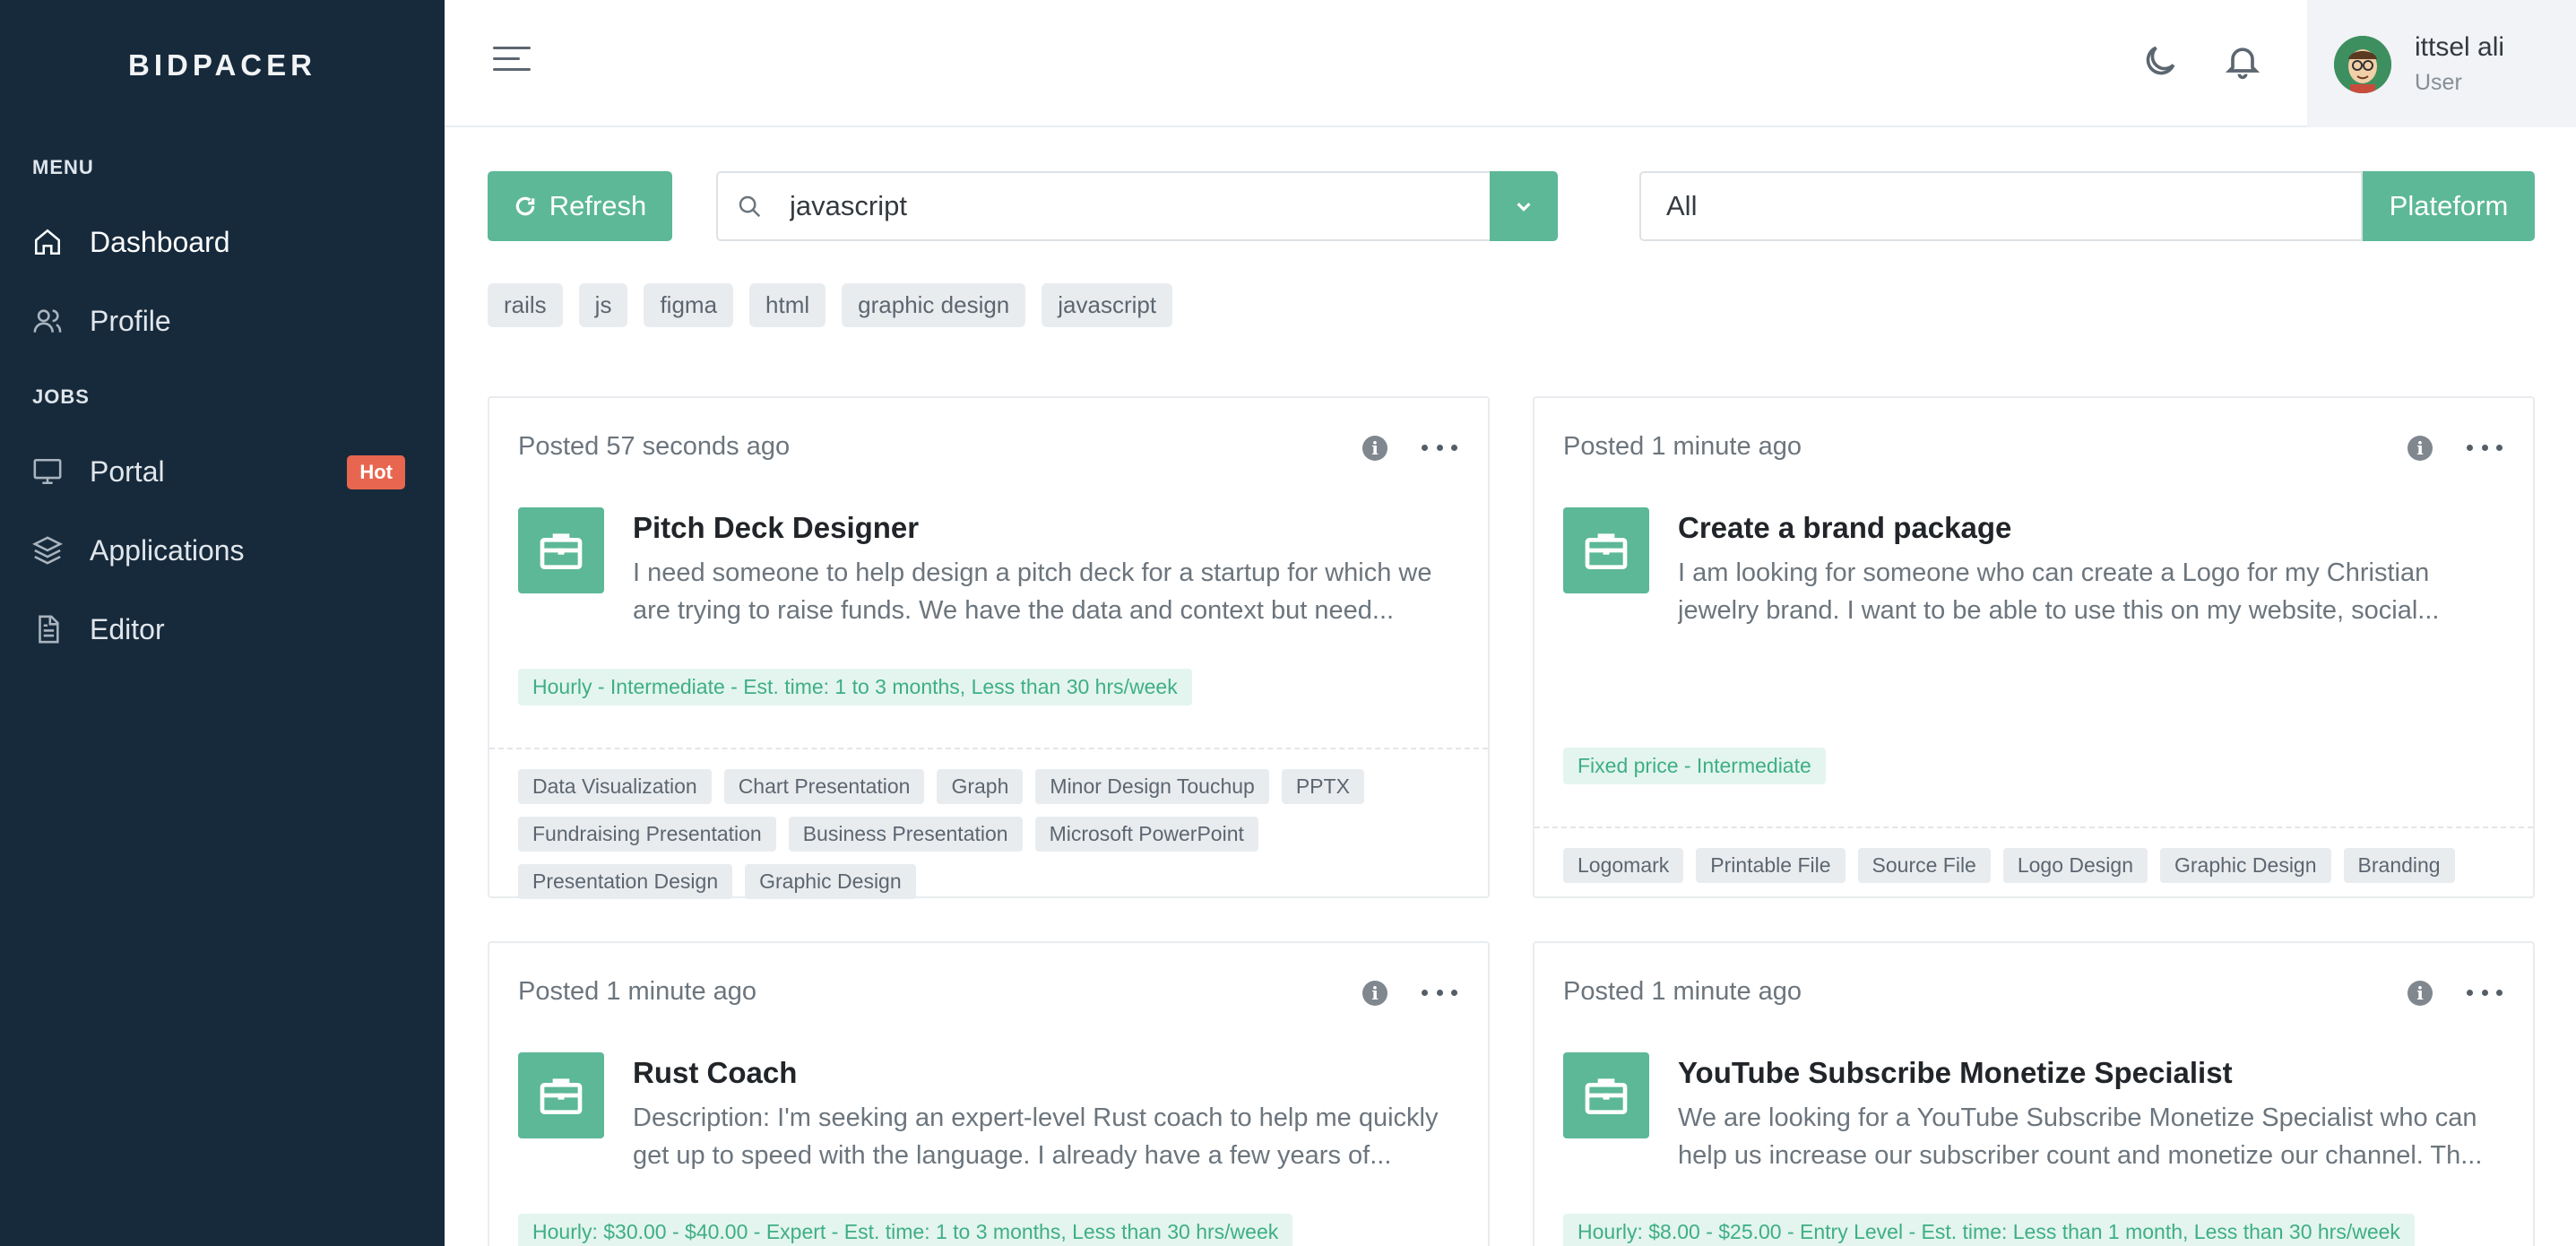  What do you see at coordinates (127, 471) in the screenshot?
I see `sidebar-item-label: Portal` at bounding box center [127, 471].